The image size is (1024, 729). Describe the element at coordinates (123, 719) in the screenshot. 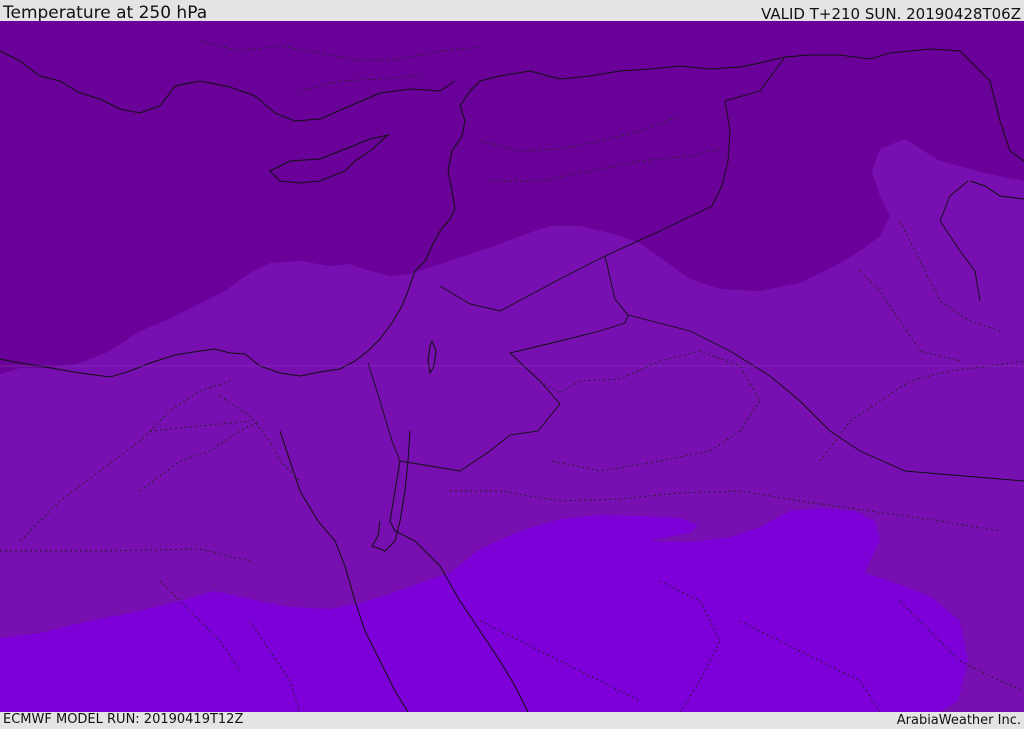

I see `model-run-label: ECMWF MODEL RUN: 20190419T12Z` at that location.